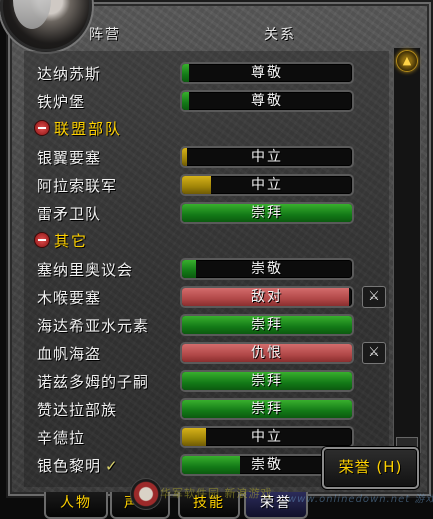 This screenshot has height=519, width=433. I want to click on faction-name: 银色黎明 ✓, so click(78, 465).